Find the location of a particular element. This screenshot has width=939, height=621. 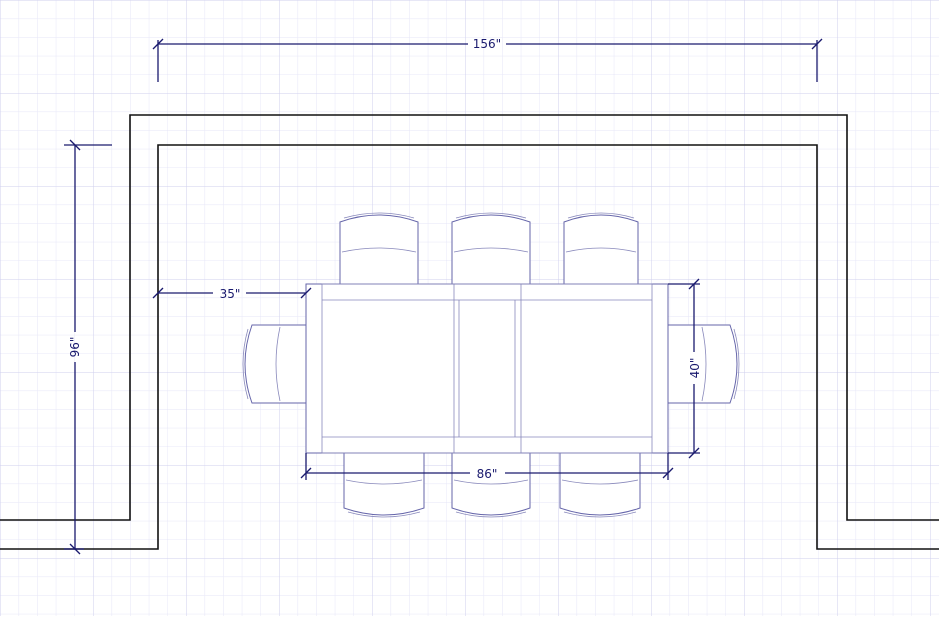

chair-left is located at coordinates (277, 364).